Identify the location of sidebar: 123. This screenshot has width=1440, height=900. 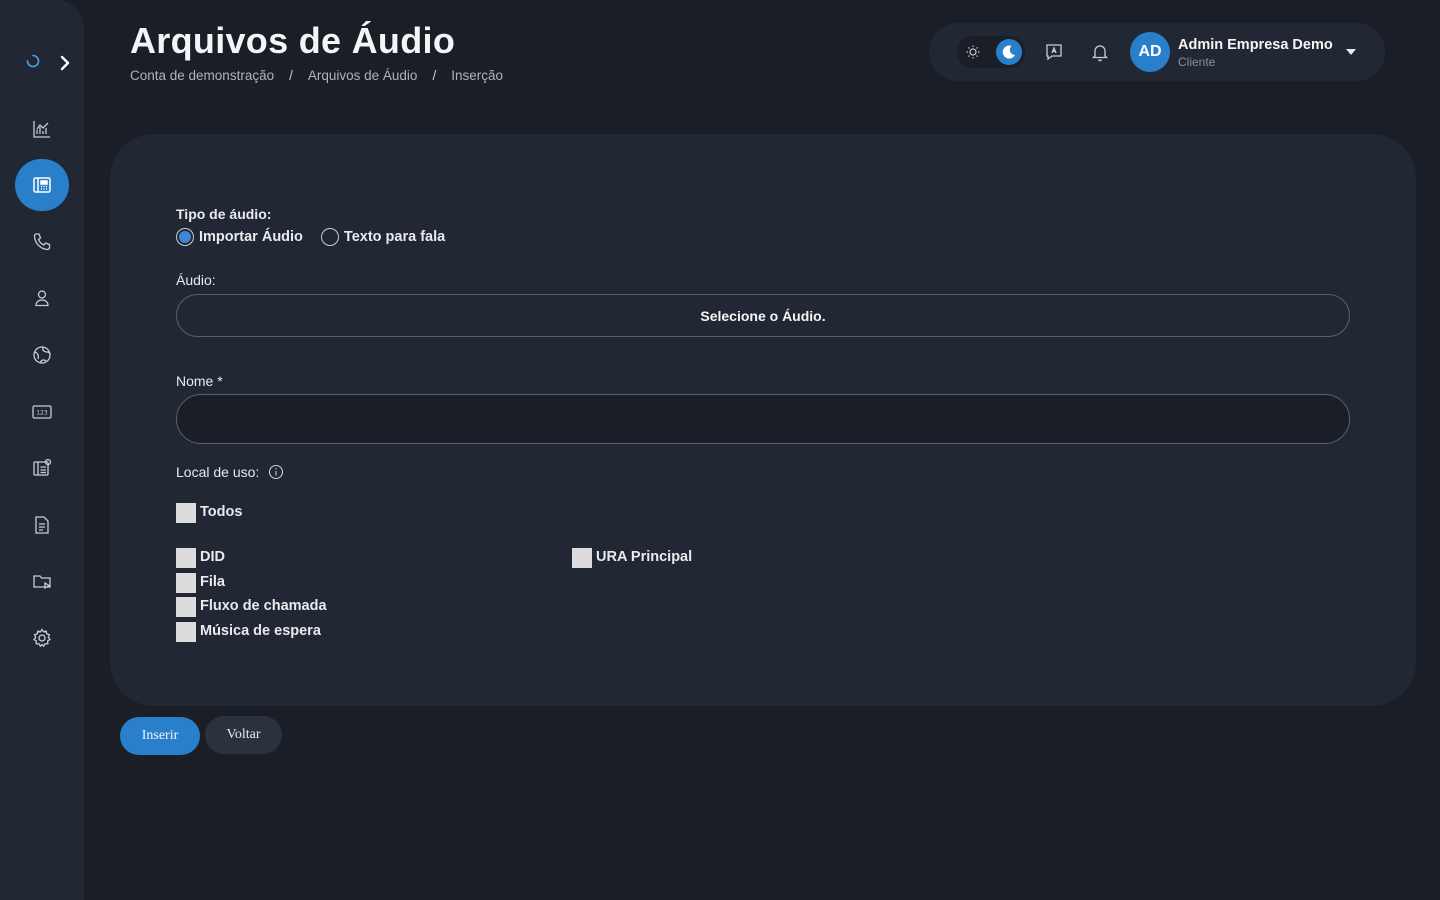
(42, 450).